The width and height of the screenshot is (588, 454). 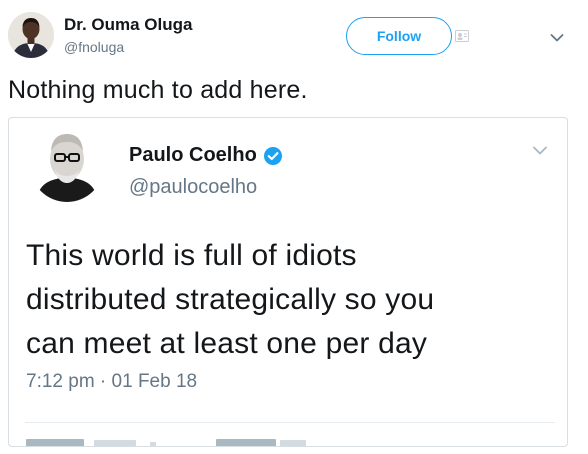 I want to click on quoted-tweet-timestamp: 7:12 pm · 01 Feb 18, so click(x=111, y=382).